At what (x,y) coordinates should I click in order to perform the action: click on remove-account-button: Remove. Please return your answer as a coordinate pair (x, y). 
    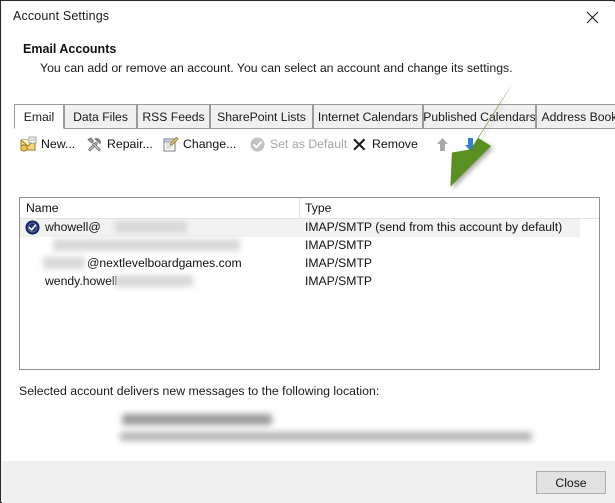
    Looking at the image, I should click on (384, 144).